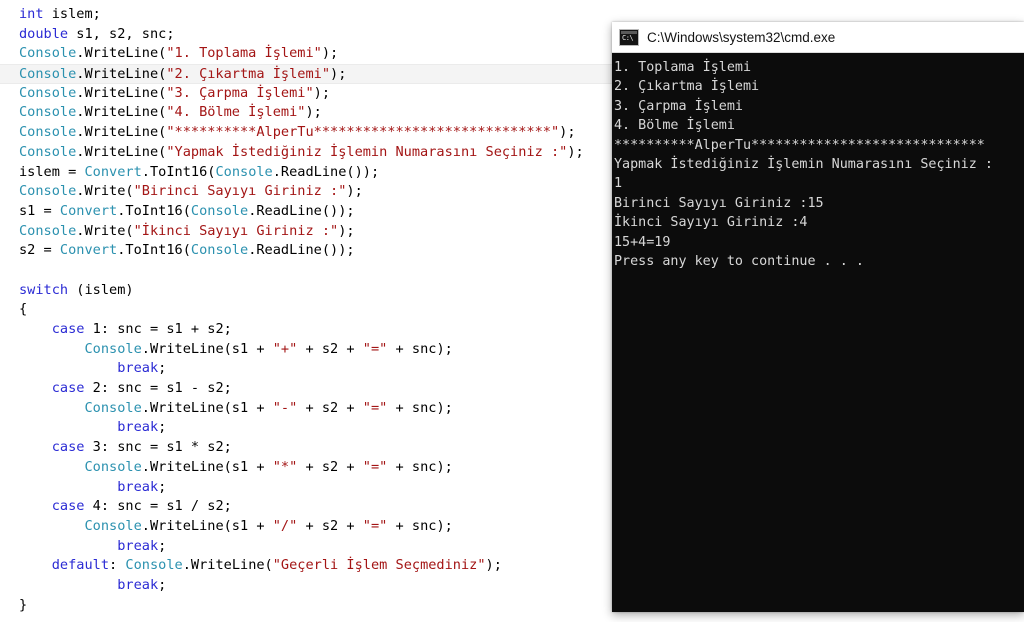 The height and width of the screenshot is (622, 1024). What do you see at coordinates (674, 126) in the screenshot?
I see `console-line: 4. Bölme İşlemi` at bounding box center [674, 126].